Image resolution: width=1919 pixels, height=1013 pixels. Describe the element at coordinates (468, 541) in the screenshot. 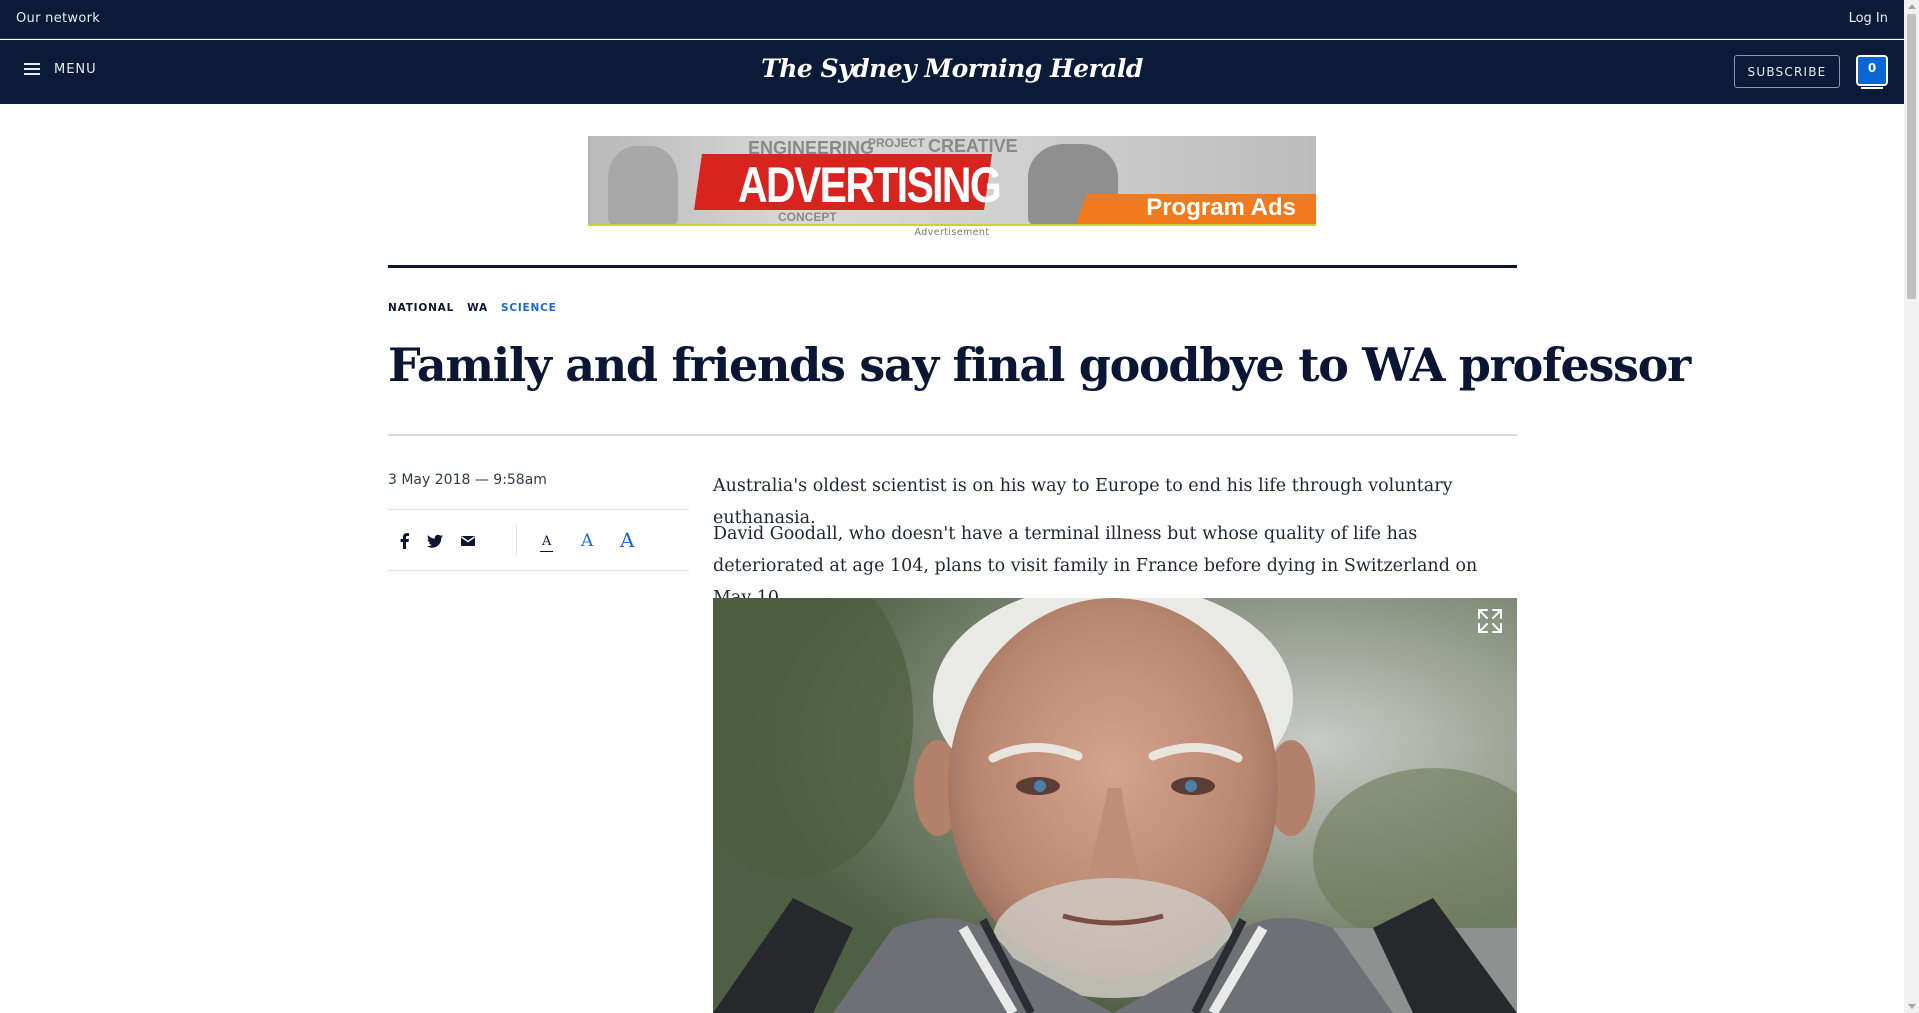

I see `email-icon` at that location.